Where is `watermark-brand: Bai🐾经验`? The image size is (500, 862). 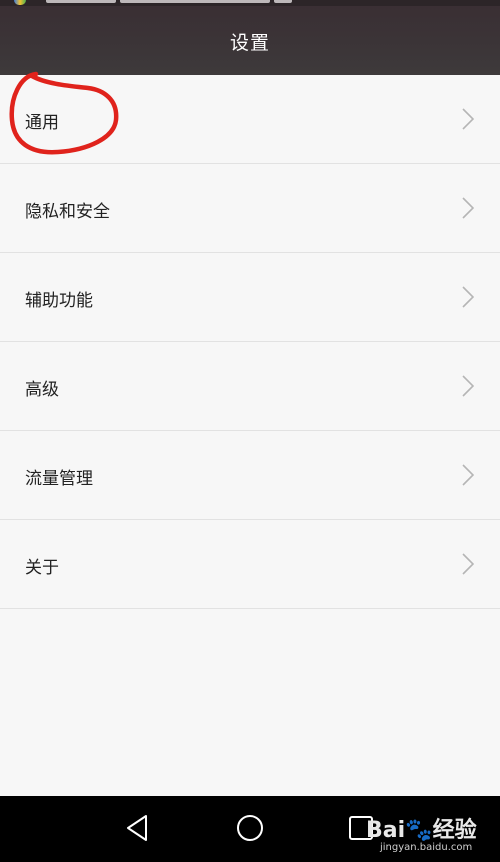
watermark-brand: Bai🐾经验 is located at coordinates (421, 830).